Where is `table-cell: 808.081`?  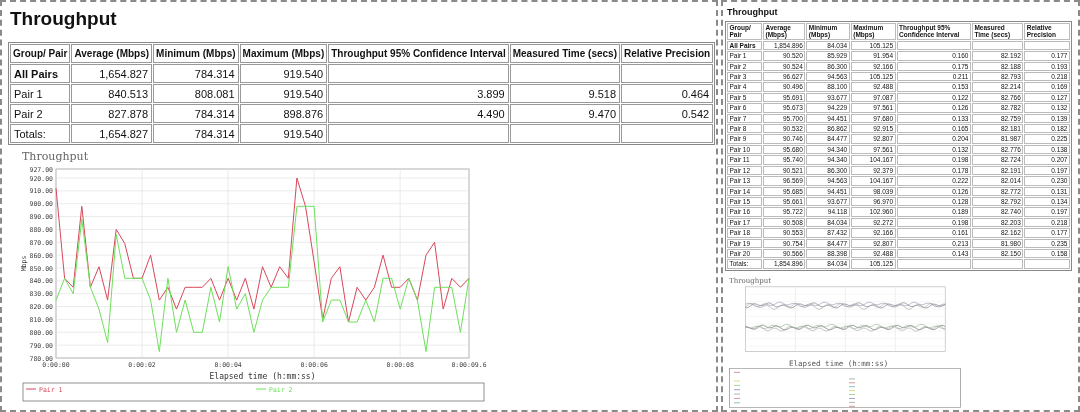 table-cell: 808.081 is located at coordinates (196, 93).